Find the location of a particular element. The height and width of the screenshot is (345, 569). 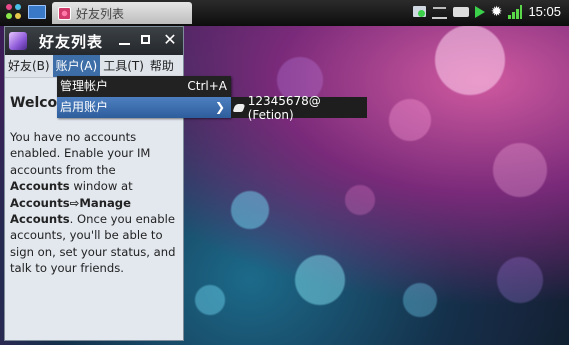

menu-item-manage-accounts: 管理帐户 Ctrl+A is located at coordinates (144, 86).